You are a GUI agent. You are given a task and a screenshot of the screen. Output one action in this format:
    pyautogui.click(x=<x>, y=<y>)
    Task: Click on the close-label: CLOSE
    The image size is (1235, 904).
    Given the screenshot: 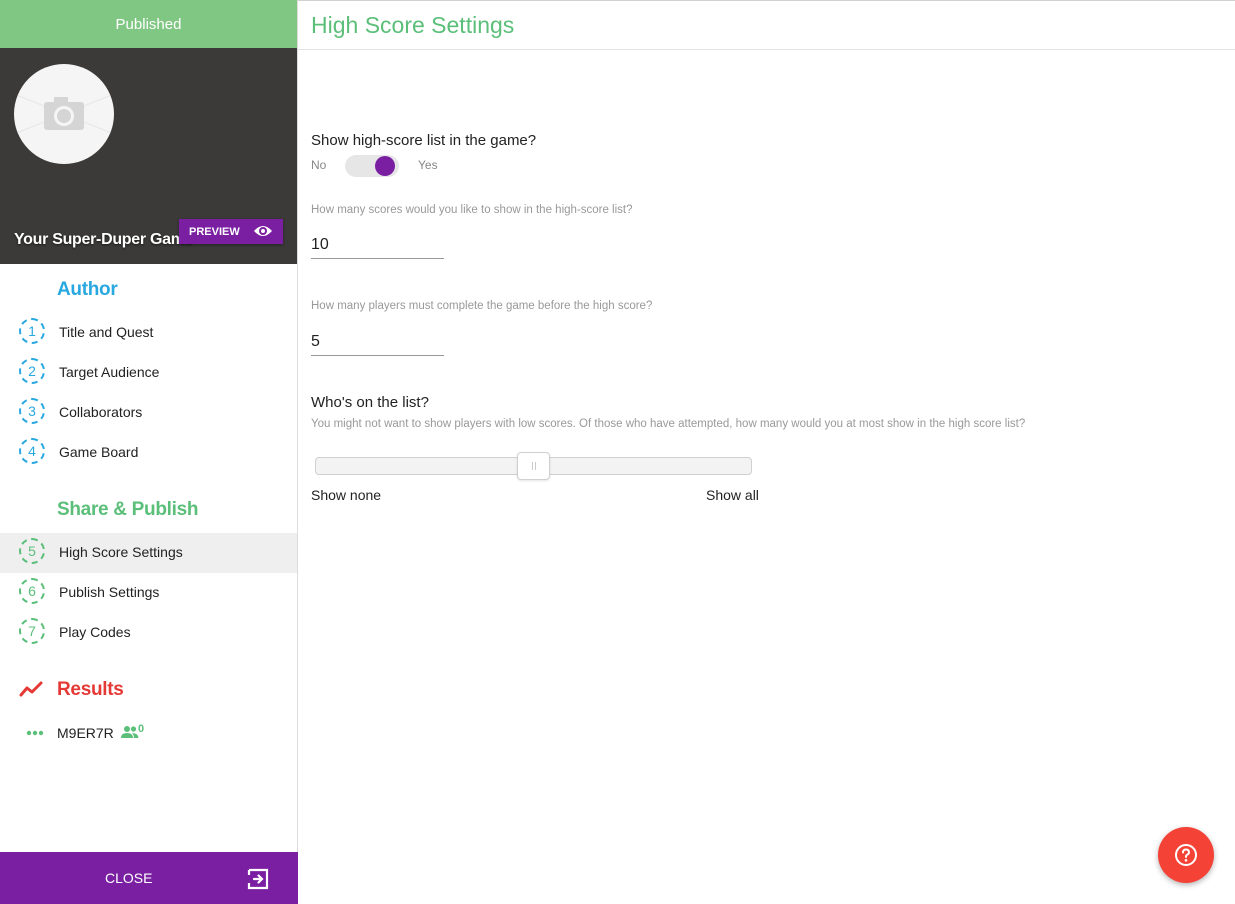 What is the action you would take?
    pyautogui.click(x=129, y=878)
    